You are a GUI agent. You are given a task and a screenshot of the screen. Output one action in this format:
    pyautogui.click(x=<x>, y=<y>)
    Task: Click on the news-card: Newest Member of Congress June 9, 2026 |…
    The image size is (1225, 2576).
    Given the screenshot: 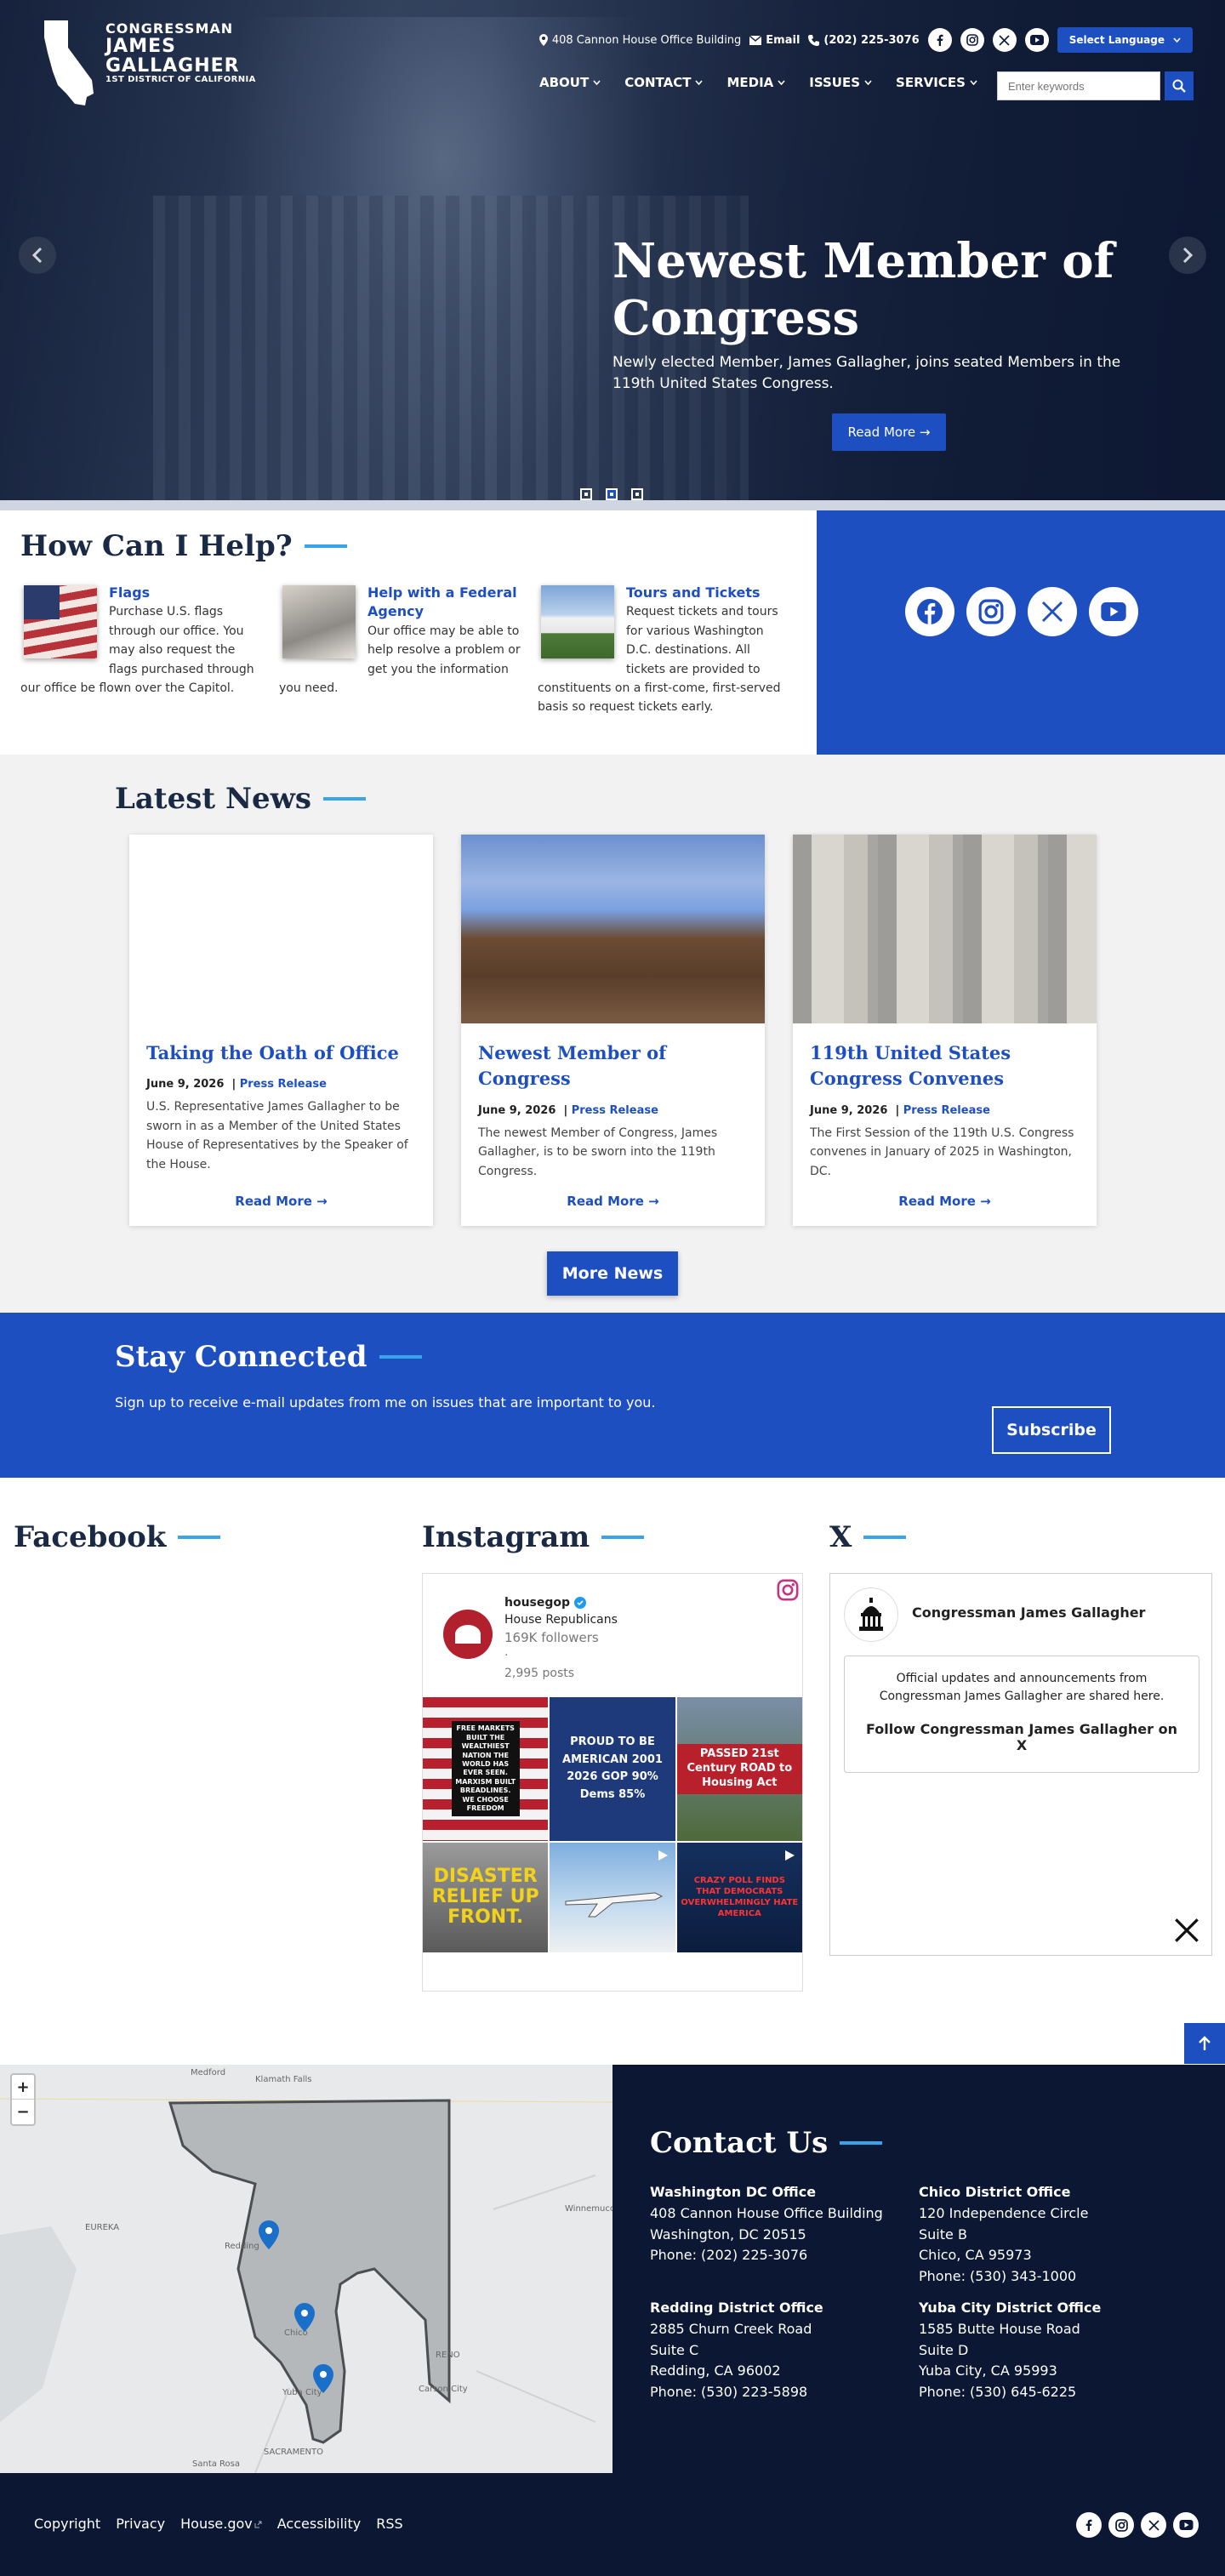 What is the action you would take?
    pyautogui.click(x=613, y=1030)
    